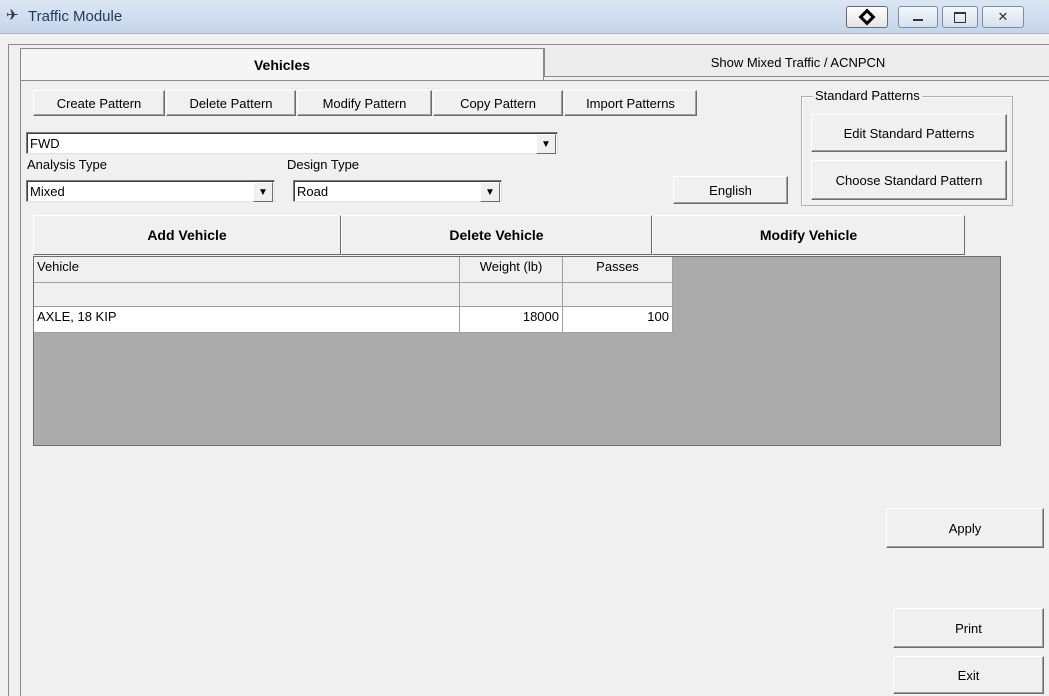  I want to click on pattern-select: FWD ▼, so click(292, 143).